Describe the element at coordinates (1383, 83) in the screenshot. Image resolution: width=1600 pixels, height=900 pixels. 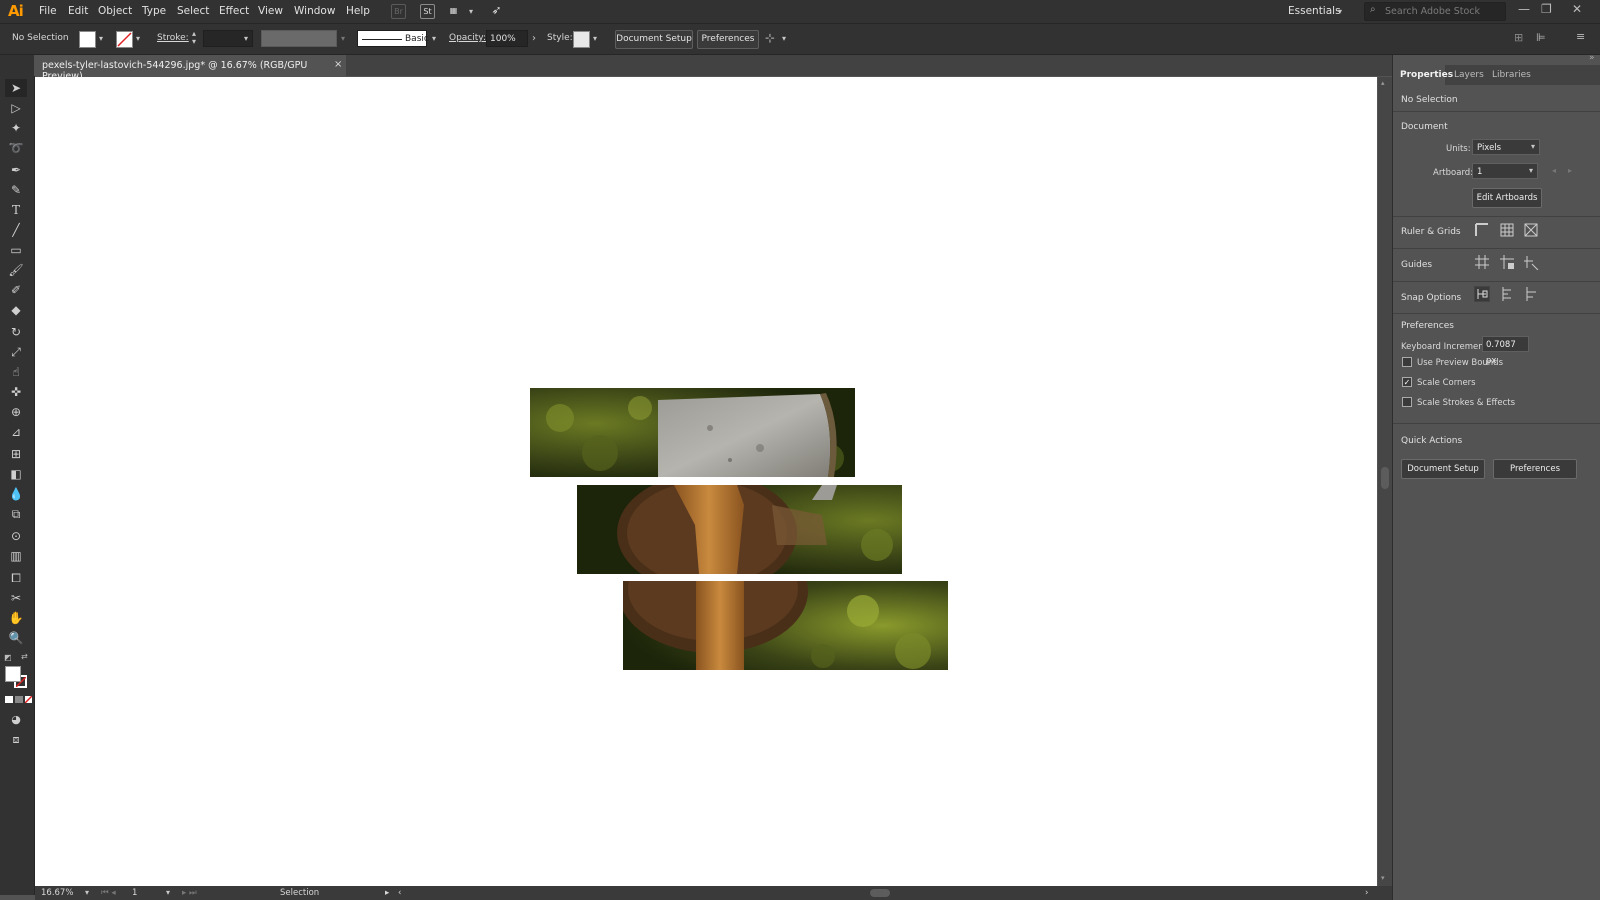
I see `scroll-up-icon: ▴` at that location.